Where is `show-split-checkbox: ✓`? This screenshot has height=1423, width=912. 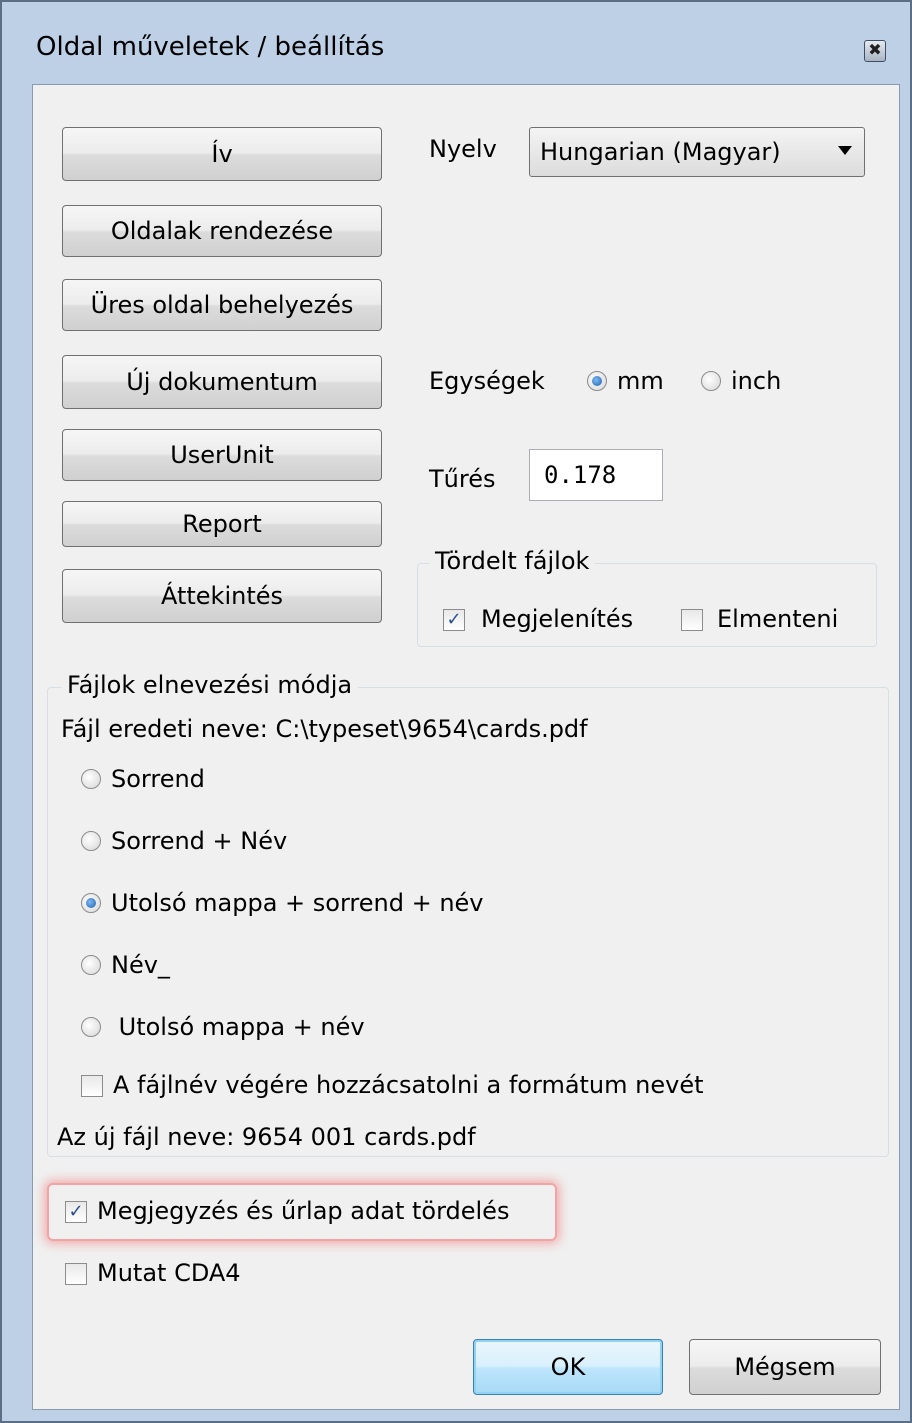
show-split-checkbox: ✓ is located at coordinates (454, 620).